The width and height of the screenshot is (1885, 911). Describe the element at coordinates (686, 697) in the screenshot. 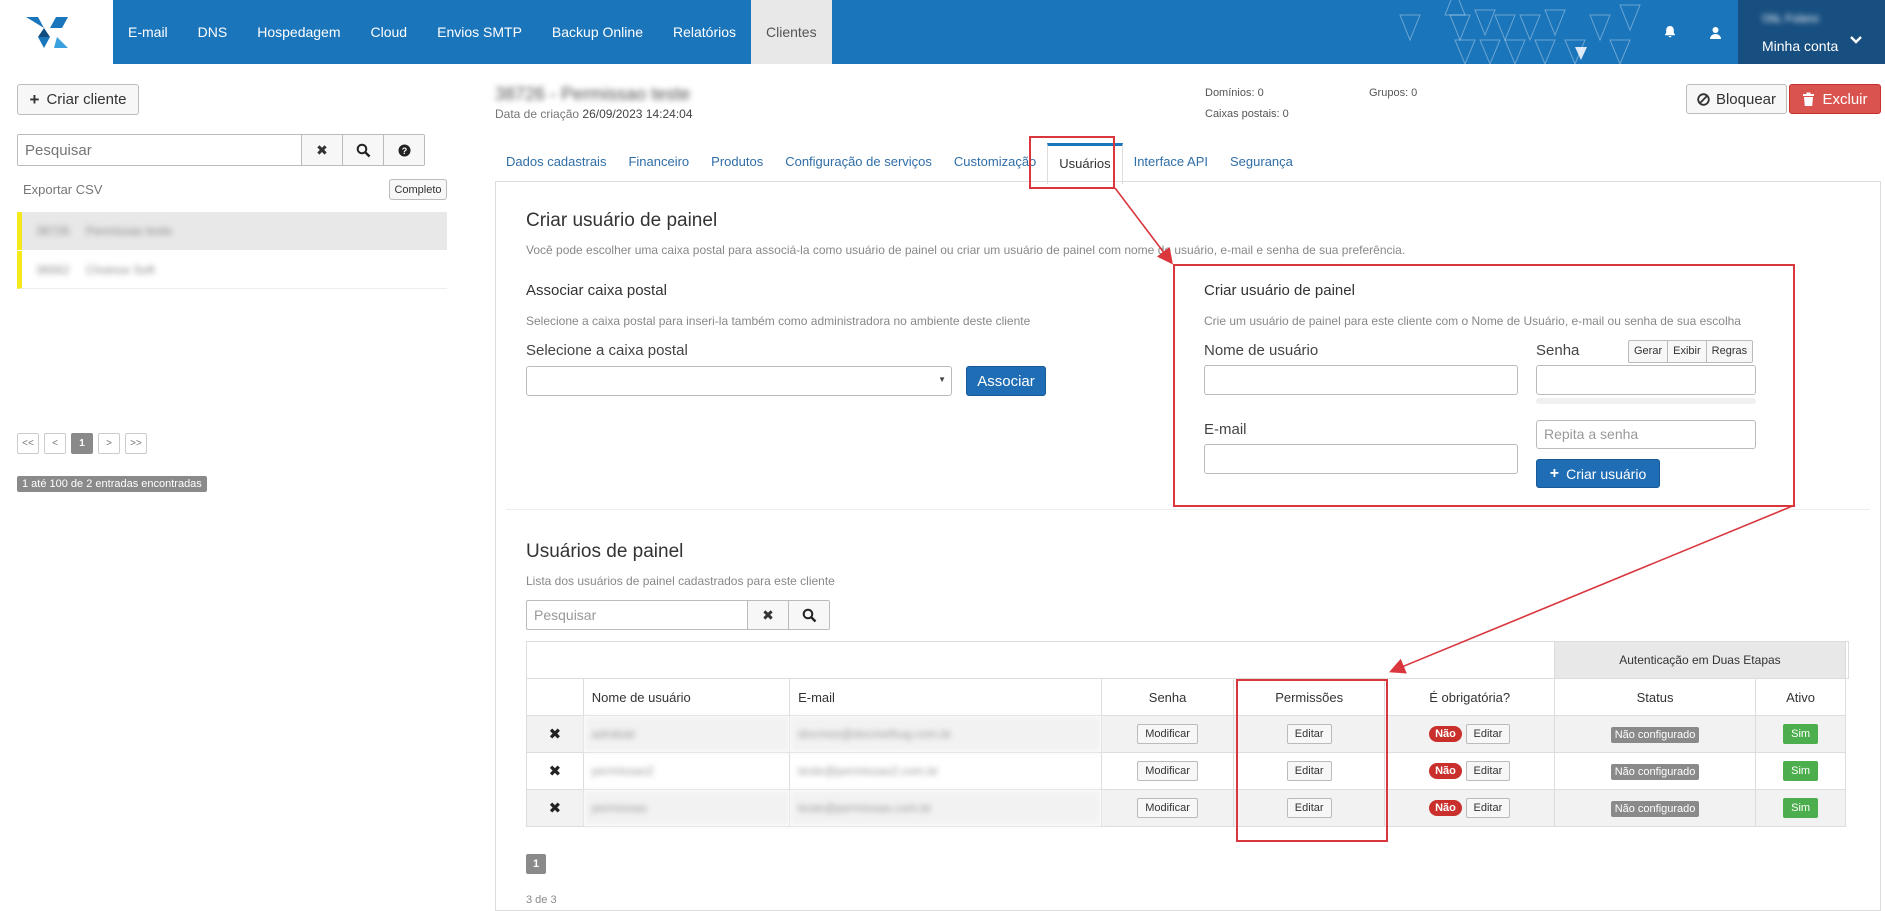

I see `col-username: Nome de usuário` at that location.